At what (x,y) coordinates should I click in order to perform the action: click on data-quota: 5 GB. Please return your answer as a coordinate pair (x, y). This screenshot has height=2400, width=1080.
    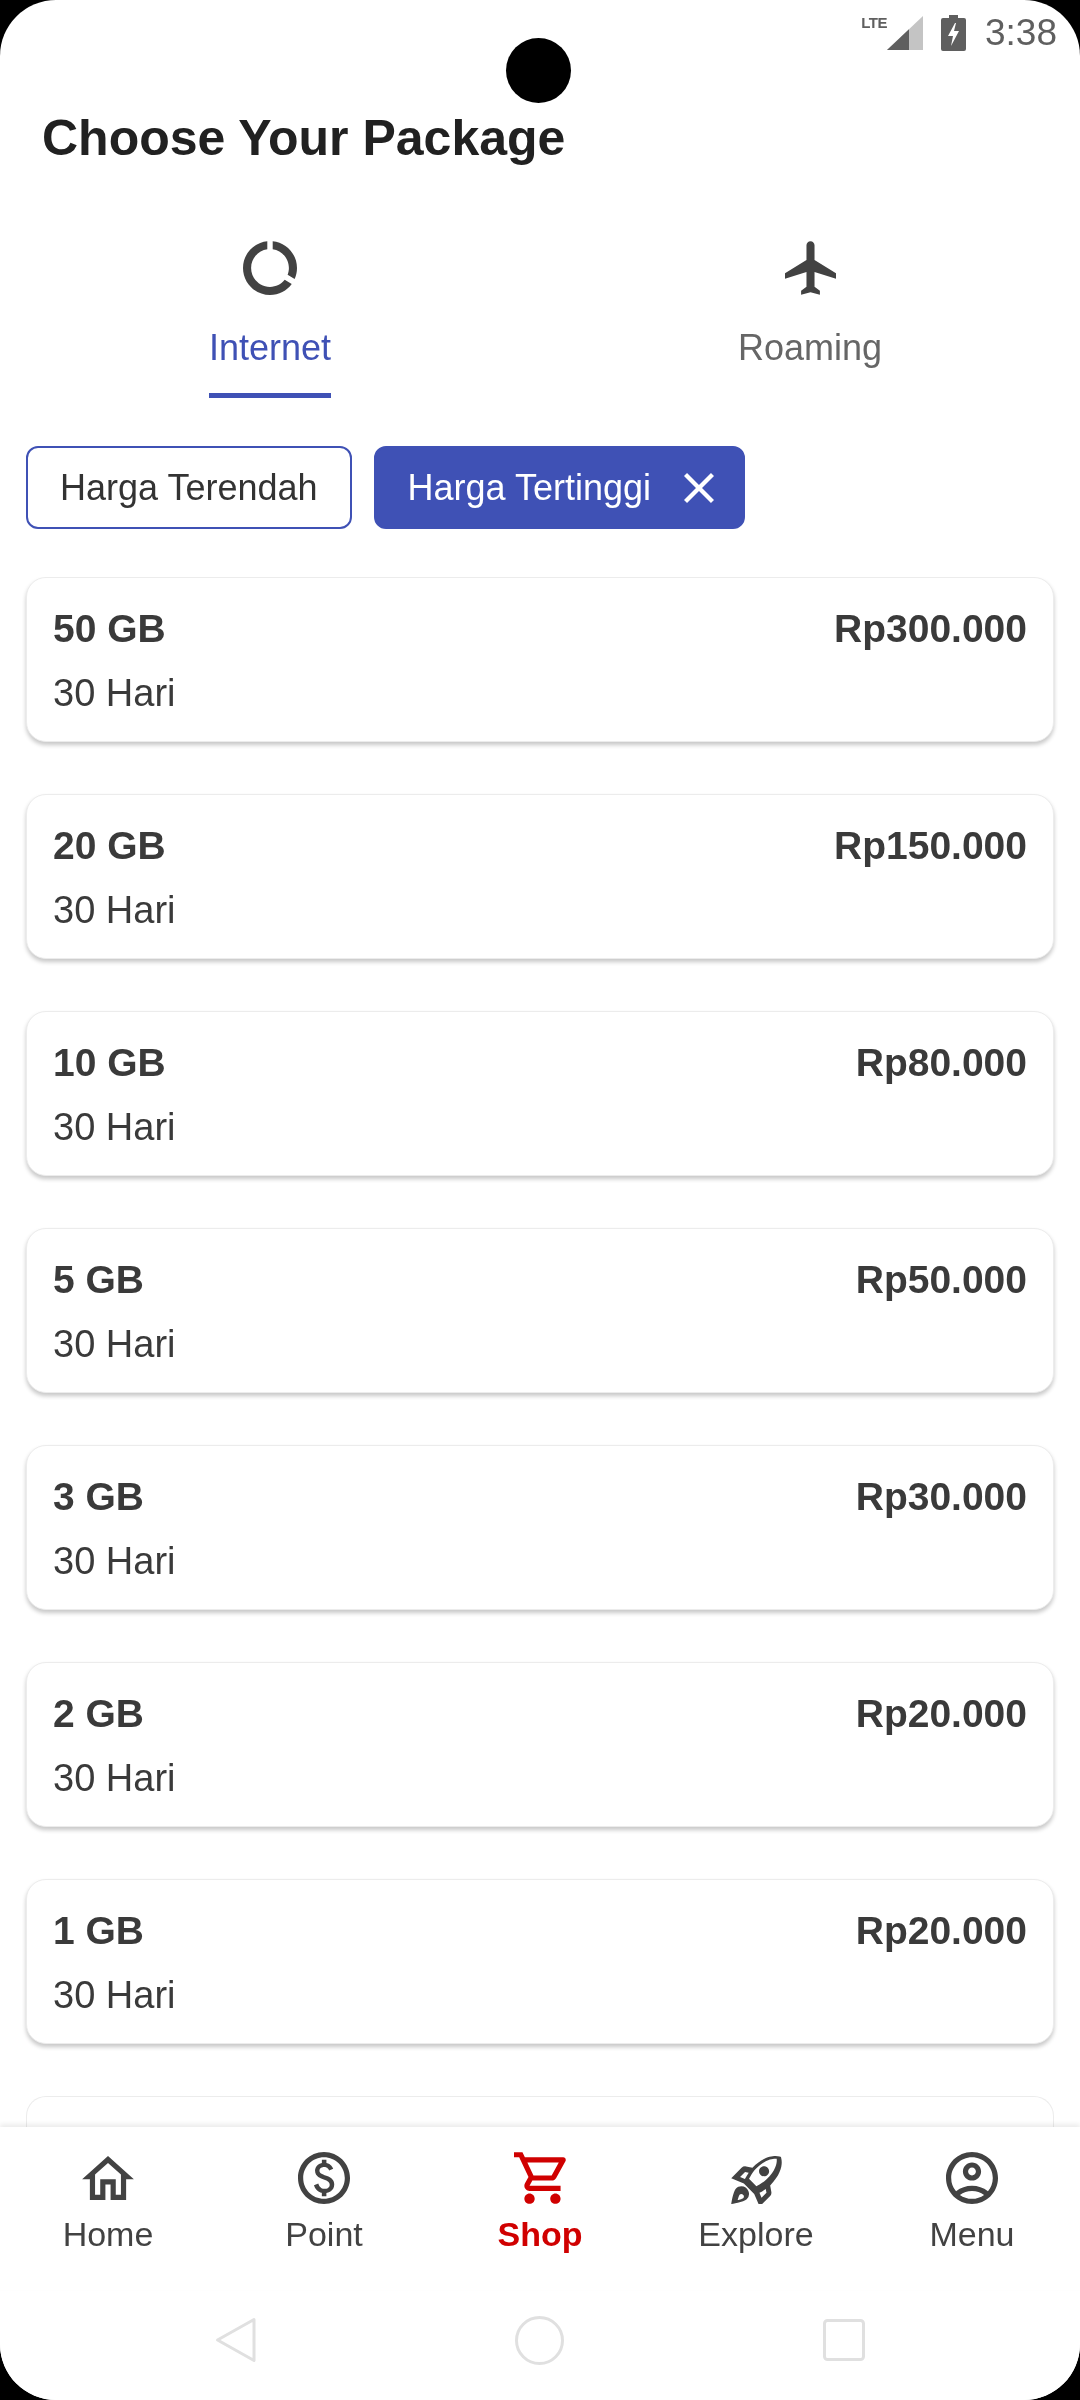
    Looking at the image, I should click on (99, 1280).